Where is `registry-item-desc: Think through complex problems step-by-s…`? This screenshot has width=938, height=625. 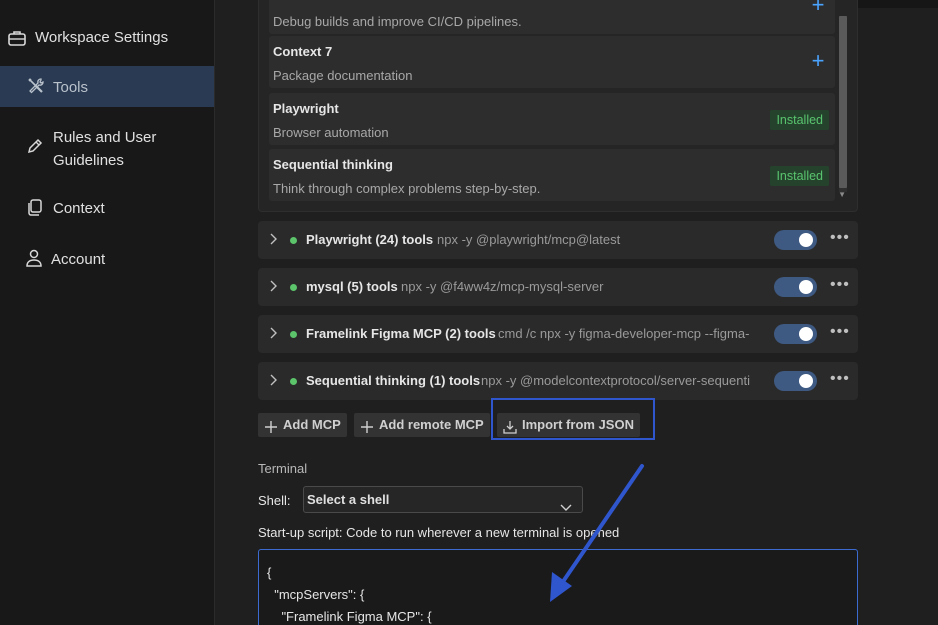 registry-item-desc: Think through complex problems step-by-s… is located at coordinates (407, 188).